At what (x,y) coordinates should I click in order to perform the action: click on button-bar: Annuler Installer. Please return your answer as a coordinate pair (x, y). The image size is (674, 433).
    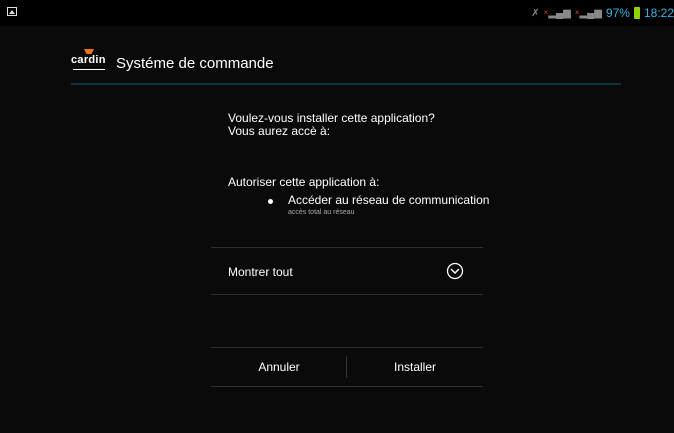
    Looking at the image, I should click on (347, 367).